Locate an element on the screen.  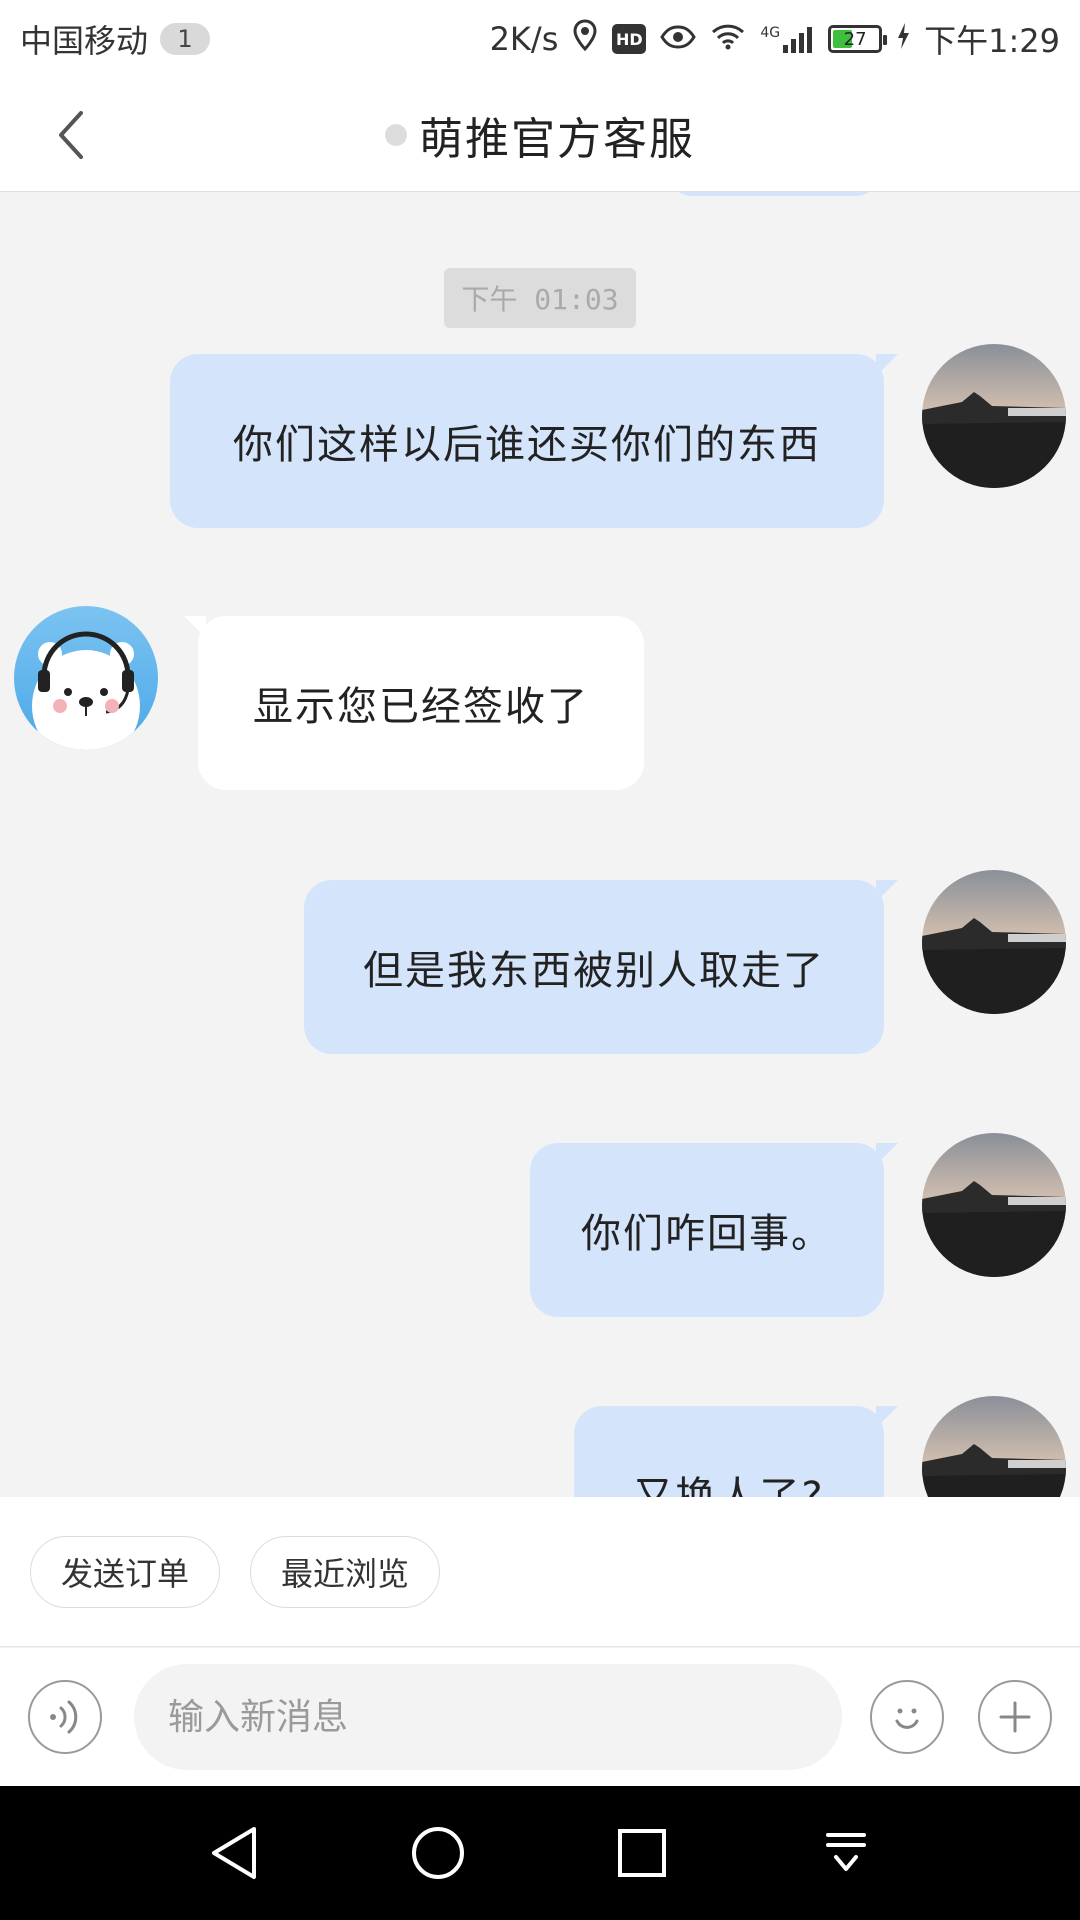
network-type: 4G is located at coordinates (770, 33).